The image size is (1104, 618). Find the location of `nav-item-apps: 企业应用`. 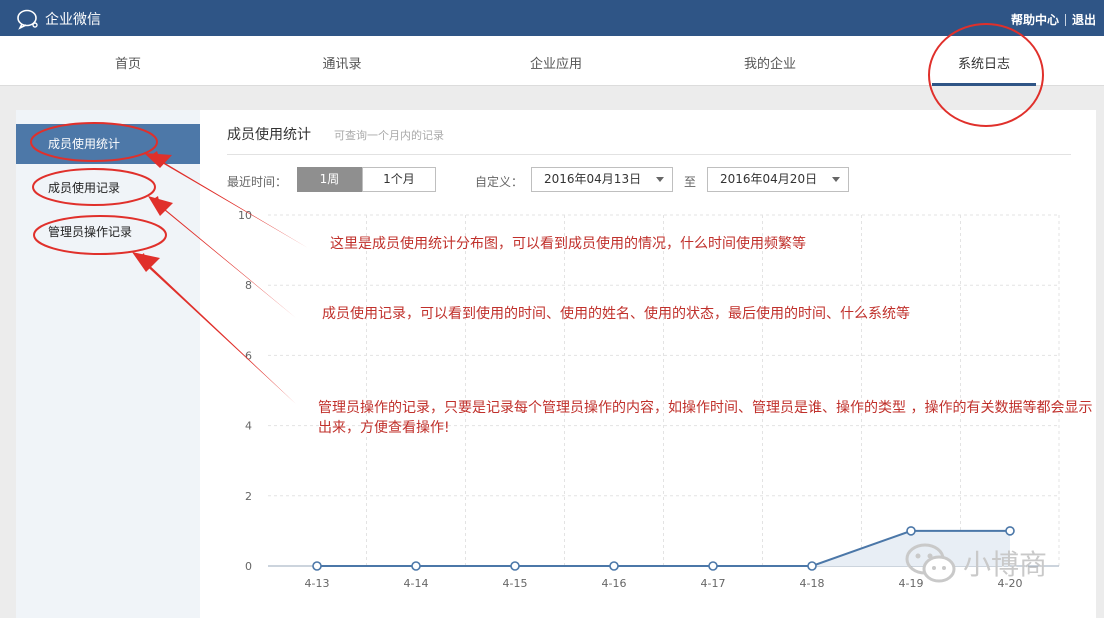

nav-item-apps: 企业应用 is located at coordinates (556, 62).